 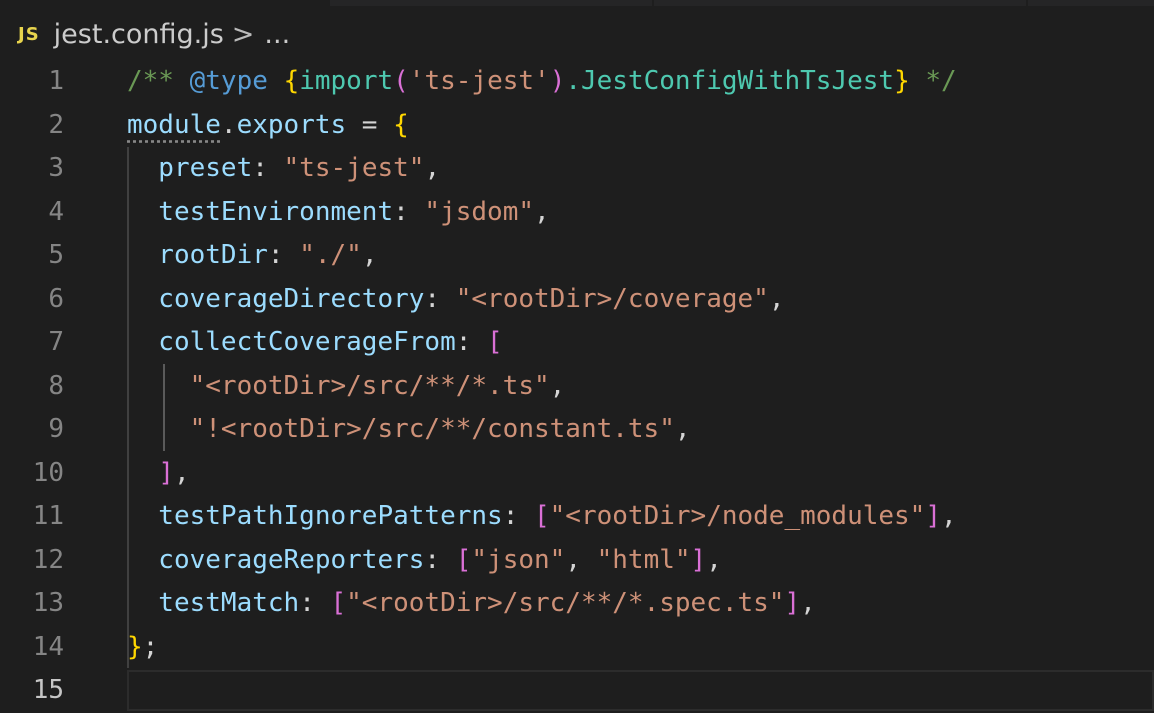 What do you see at coordinates (135, 646) in the screenshot?
I see `code-token: }` at bounding box center [135, 646].